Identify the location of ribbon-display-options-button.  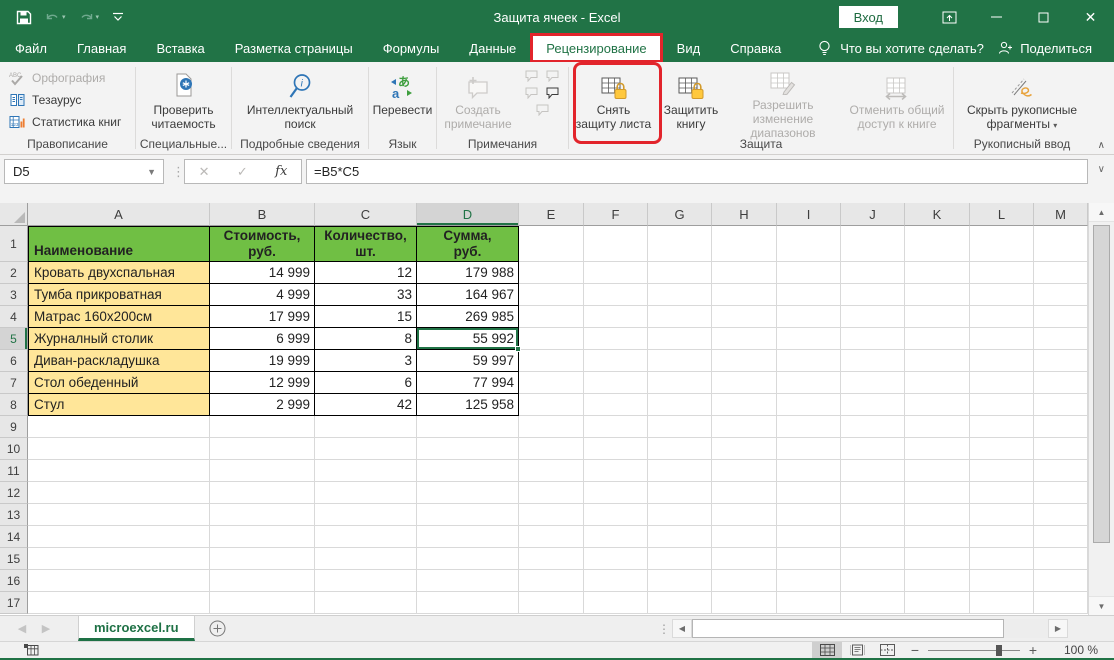
(949, 17).